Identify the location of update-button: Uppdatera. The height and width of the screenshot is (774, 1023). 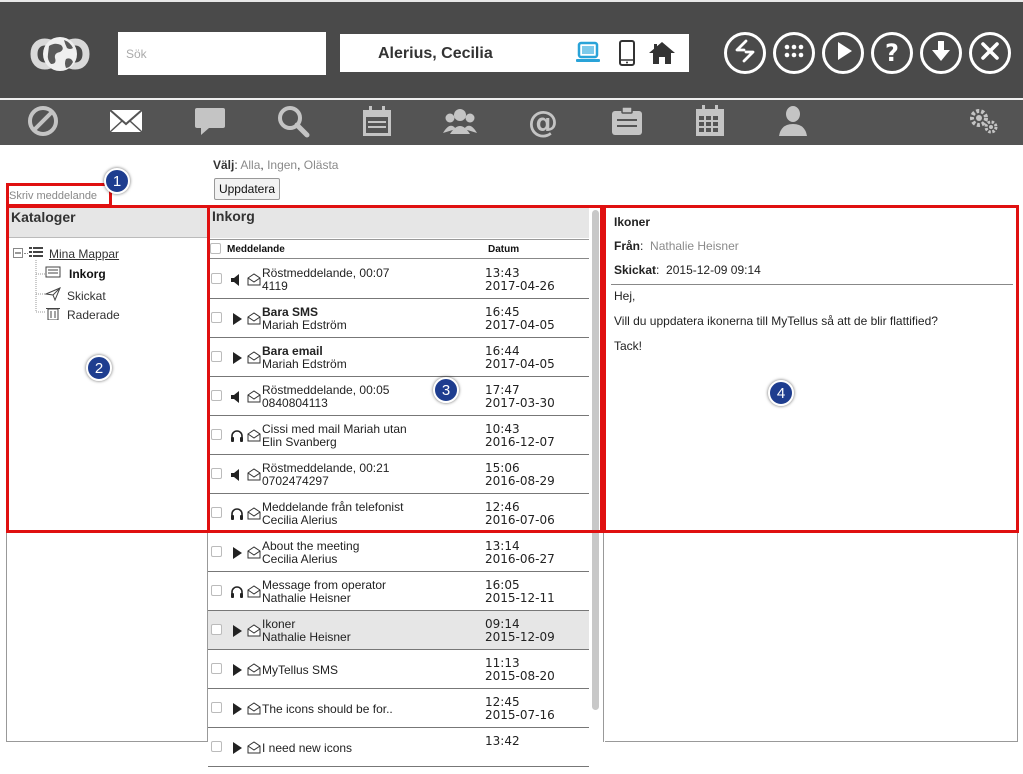
(247, 189).